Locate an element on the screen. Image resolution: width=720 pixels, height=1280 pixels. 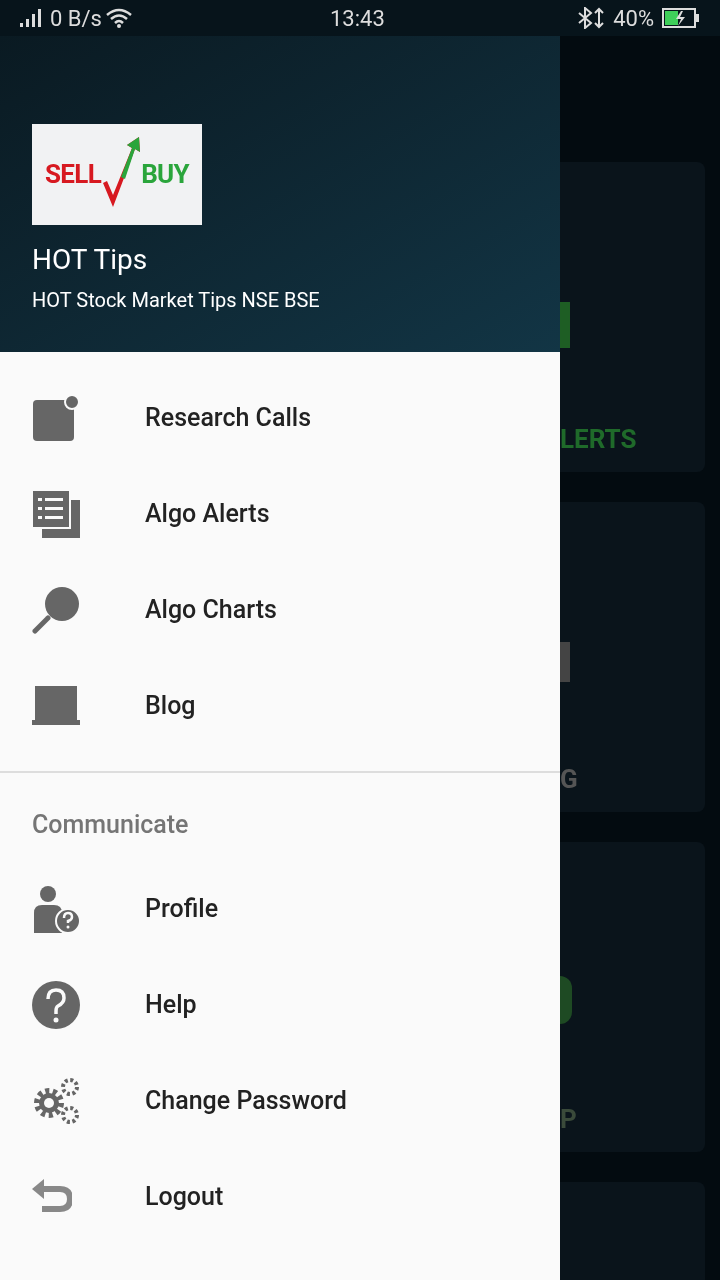
laptop-icon is located at coordinates (56, 706).